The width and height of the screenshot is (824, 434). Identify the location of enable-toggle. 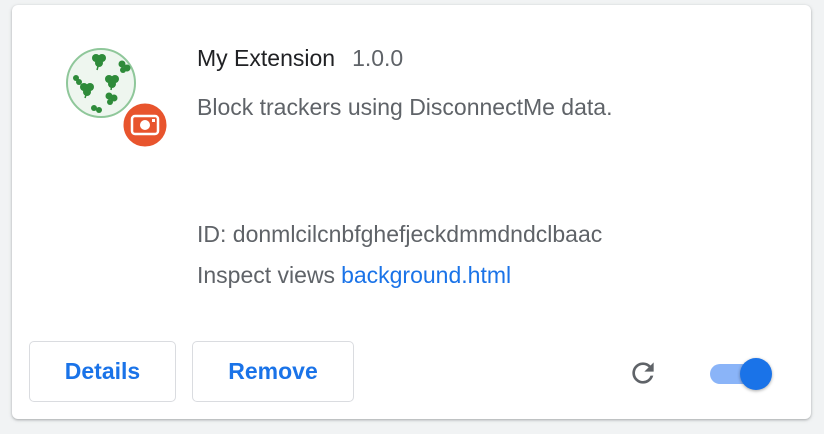
(742, 373).